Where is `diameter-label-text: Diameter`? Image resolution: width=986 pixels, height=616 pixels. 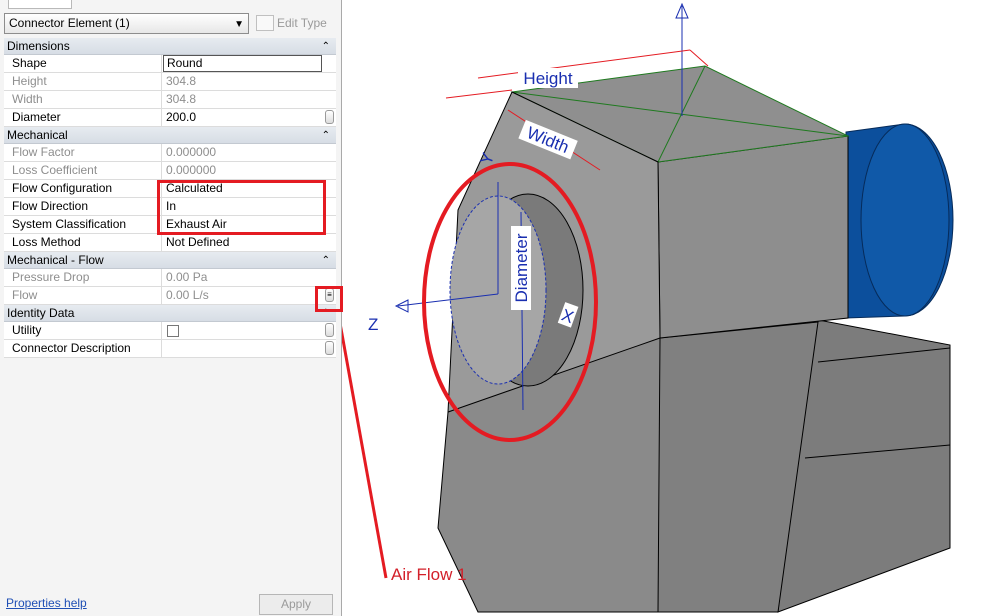 diameter-label-text: Diameter is located at coordinates (521, 267).